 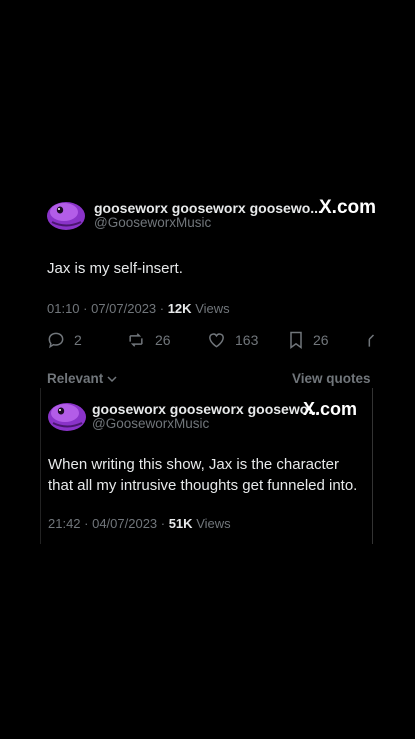 I want to click on quoted-views-label: Views, so click(x=213, y=523).